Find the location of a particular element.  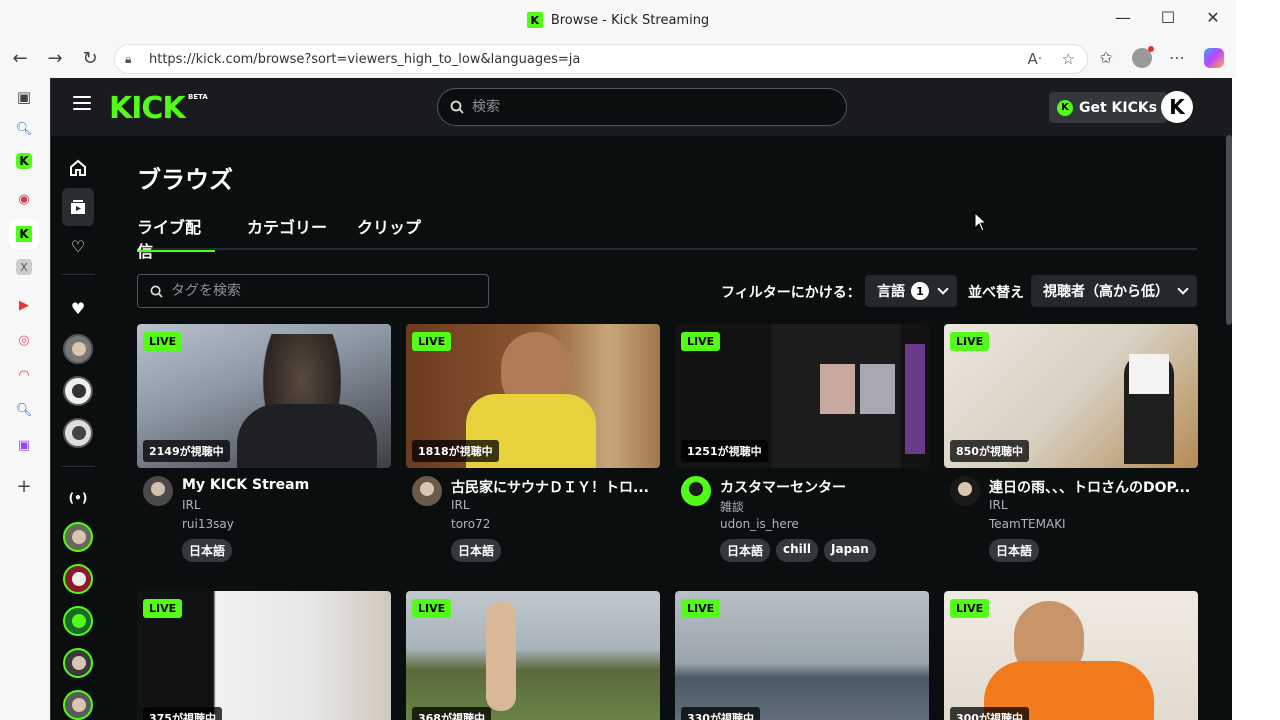

stream-thumbnail: LIVE 375が視聴中 is located at coordinates (264, 655).